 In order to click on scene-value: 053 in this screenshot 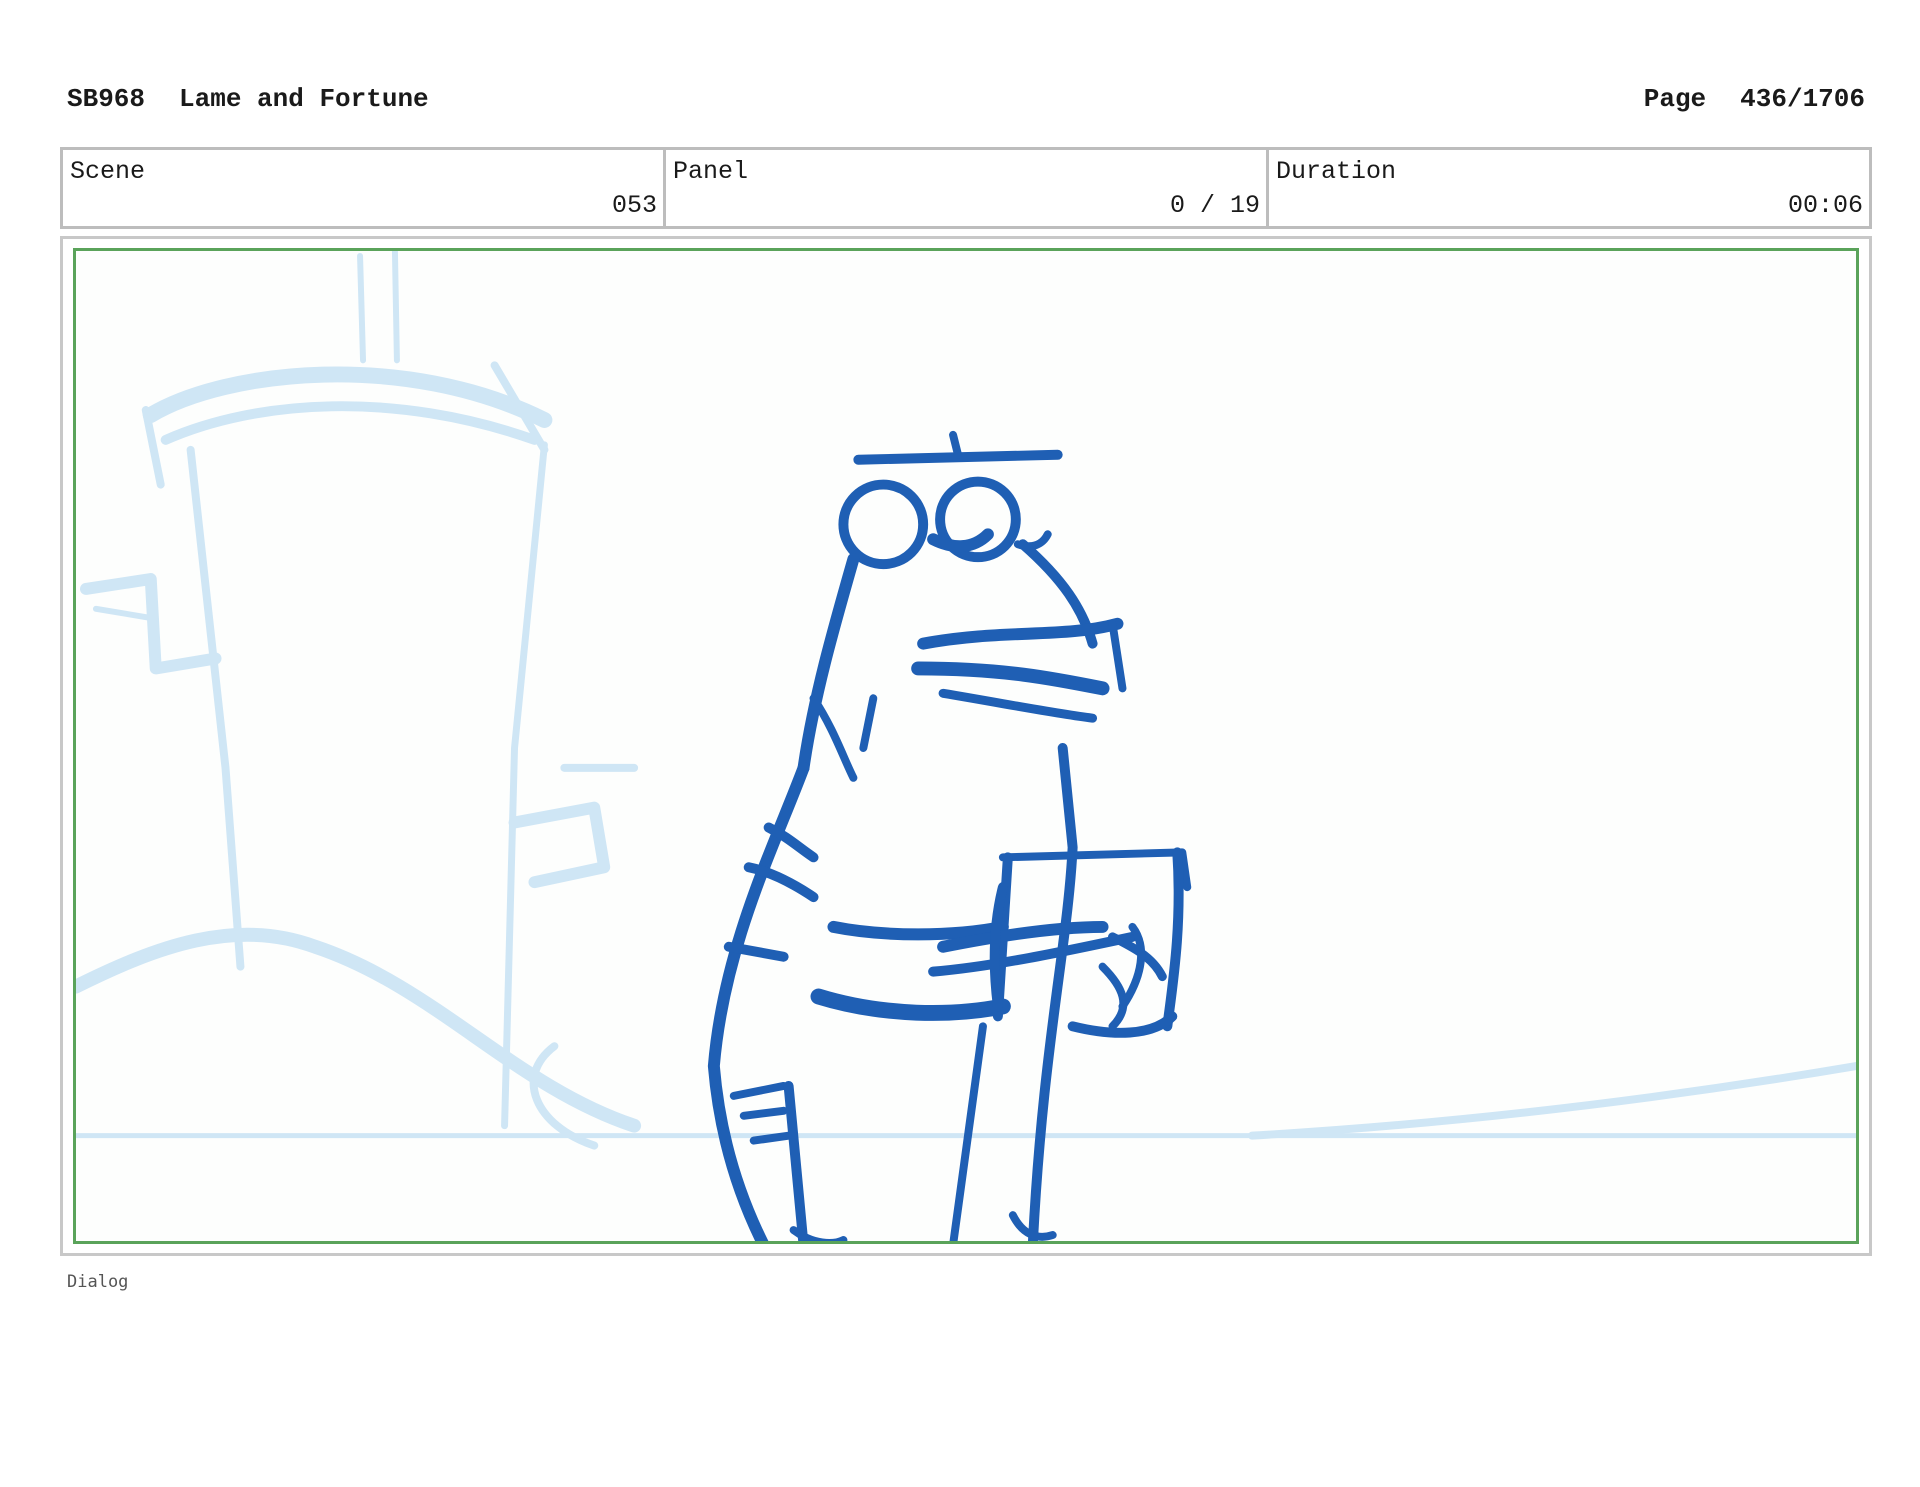, I will do `click(634, 205)`.